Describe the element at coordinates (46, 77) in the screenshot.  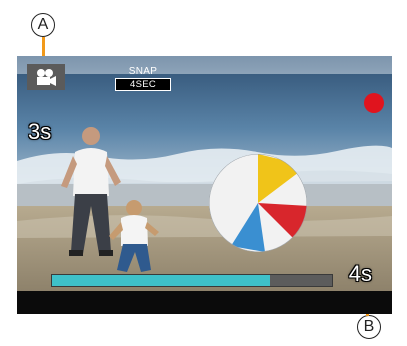
I see `movie-camera-icon` at that location.